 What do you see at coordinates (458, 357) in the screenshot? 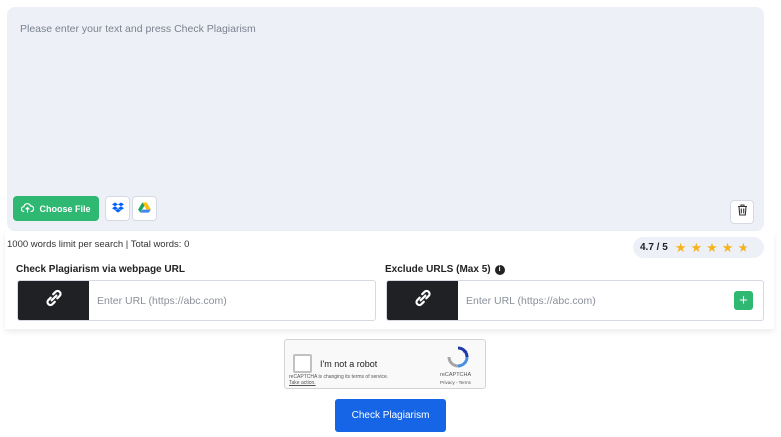
I see `recaptcha-logo-icon` at bounding box center [458, 357].